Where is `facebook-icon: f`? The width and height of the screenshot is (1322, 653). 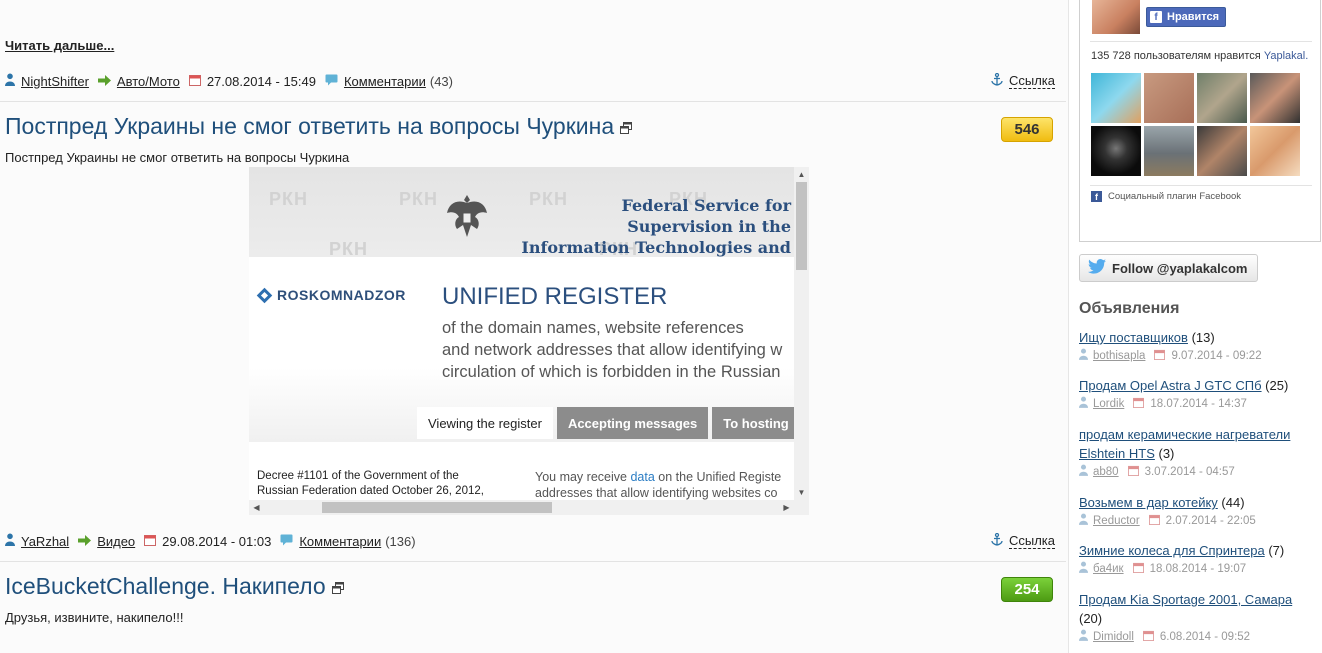 facebook-icon: f is located at coordinates (1096, 196).